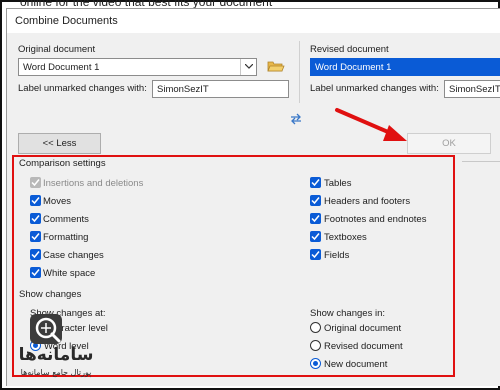 This screenshot has width=500, height=390. I want to click on comparison-settings-title: Comparison settings, so click(62, 163).